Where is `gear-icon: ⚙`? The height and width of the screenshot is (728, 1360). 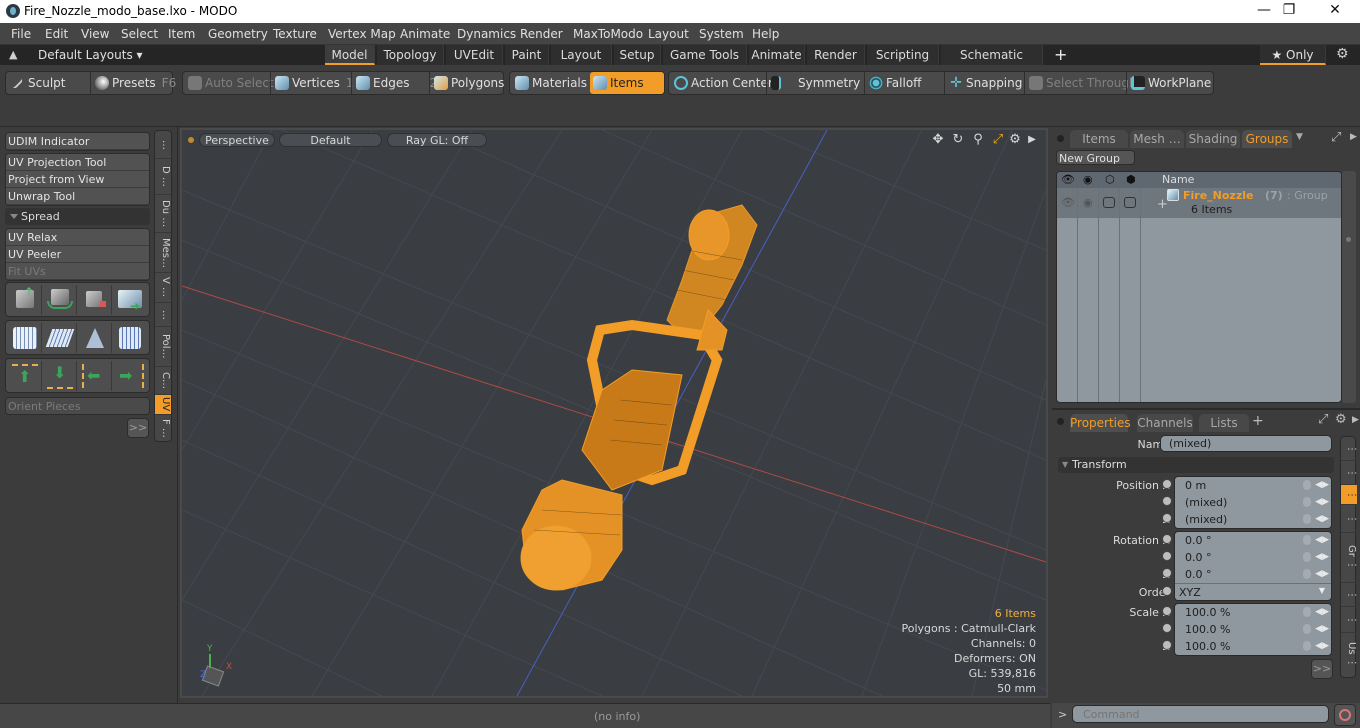 gear-icon: ⚙ is located at coordinates (1342, 54).